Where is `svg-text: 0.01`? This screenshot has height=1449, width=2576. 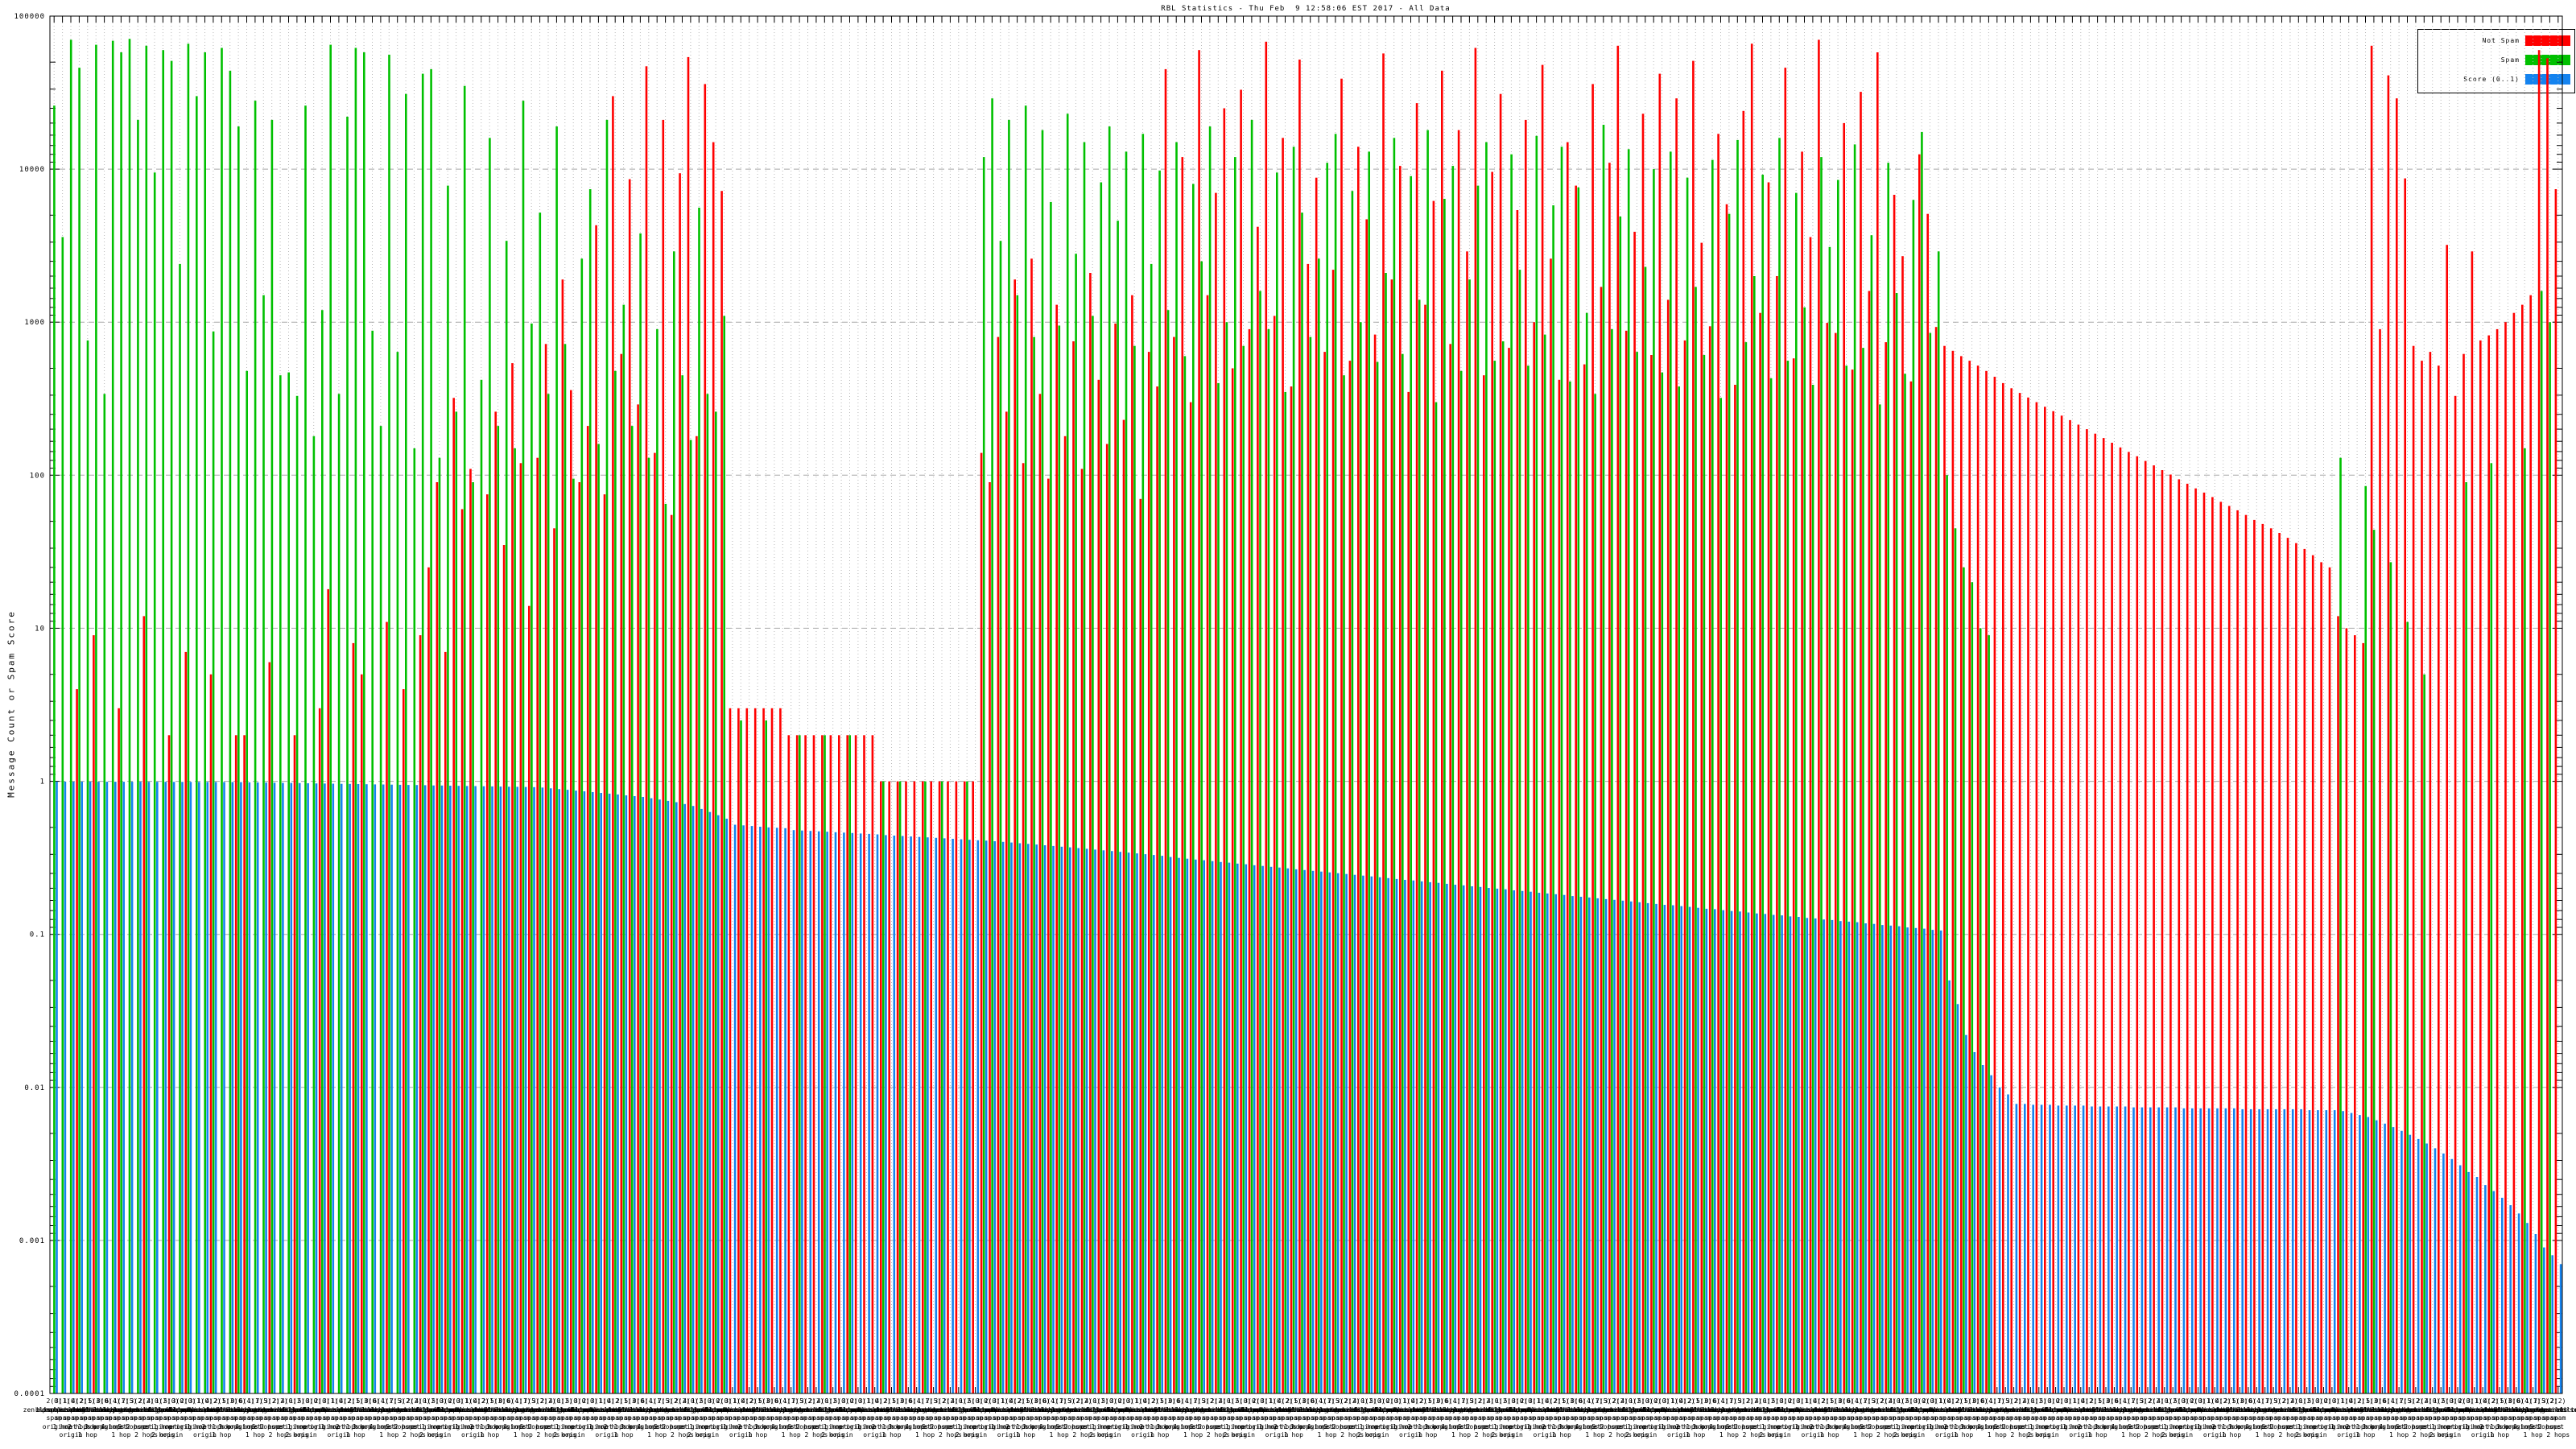 svg-text: 0.01 is located at coordinates (34, 1088).